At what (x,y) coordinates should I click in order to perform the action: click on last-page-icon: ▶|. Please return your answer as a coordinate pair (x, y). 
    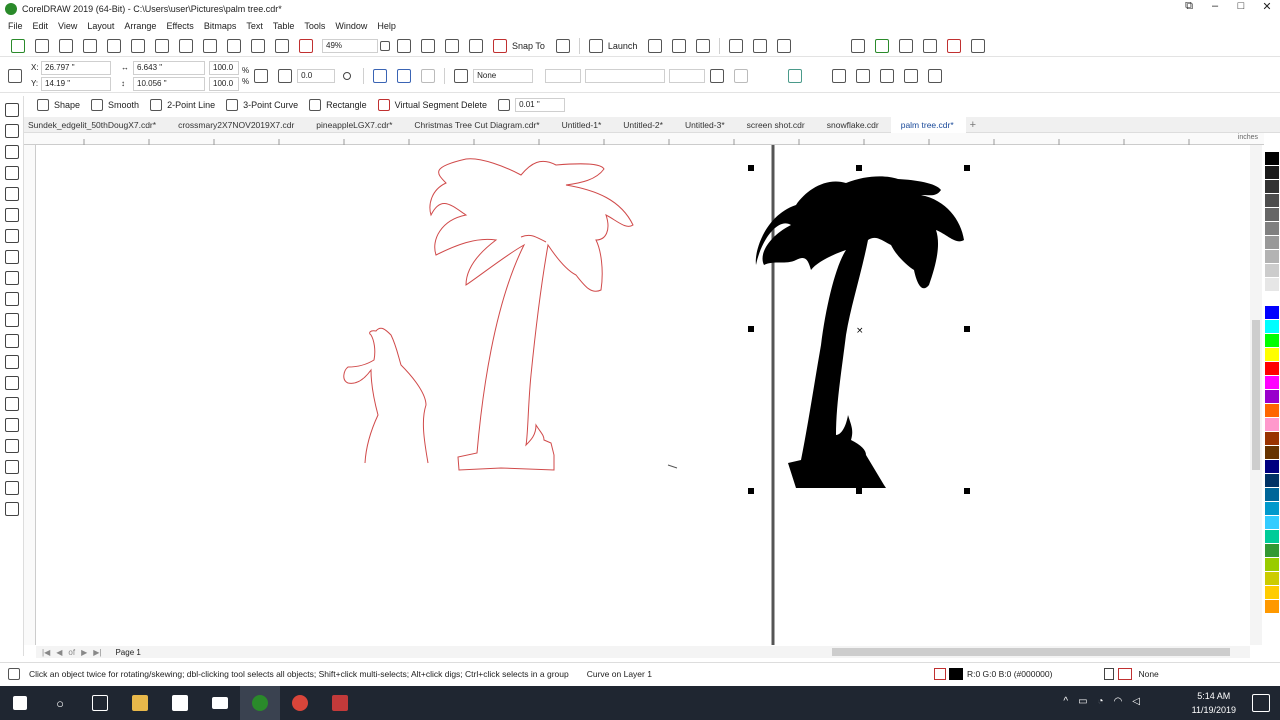
    Looking at the image, I should click on (97, 652).